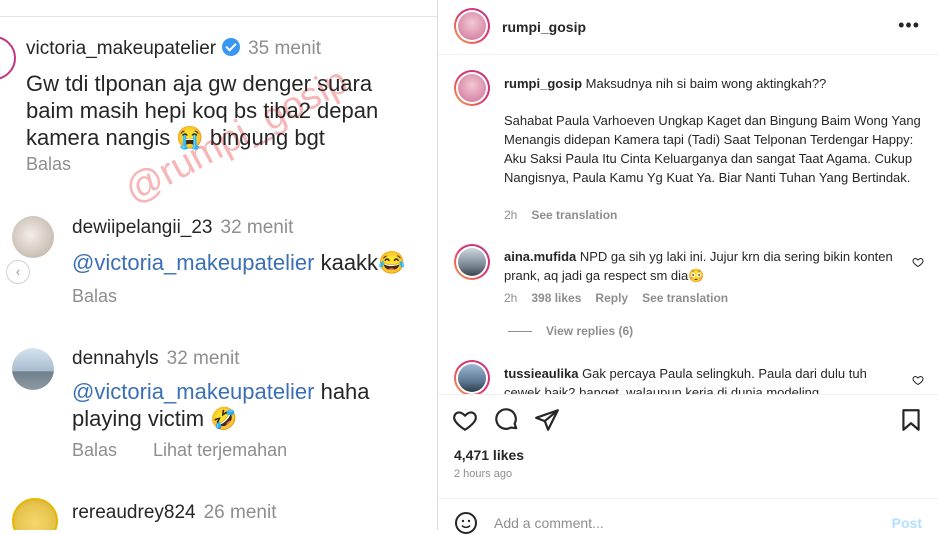  I want to click on share-paper-plane-icon, so click(547, 420).